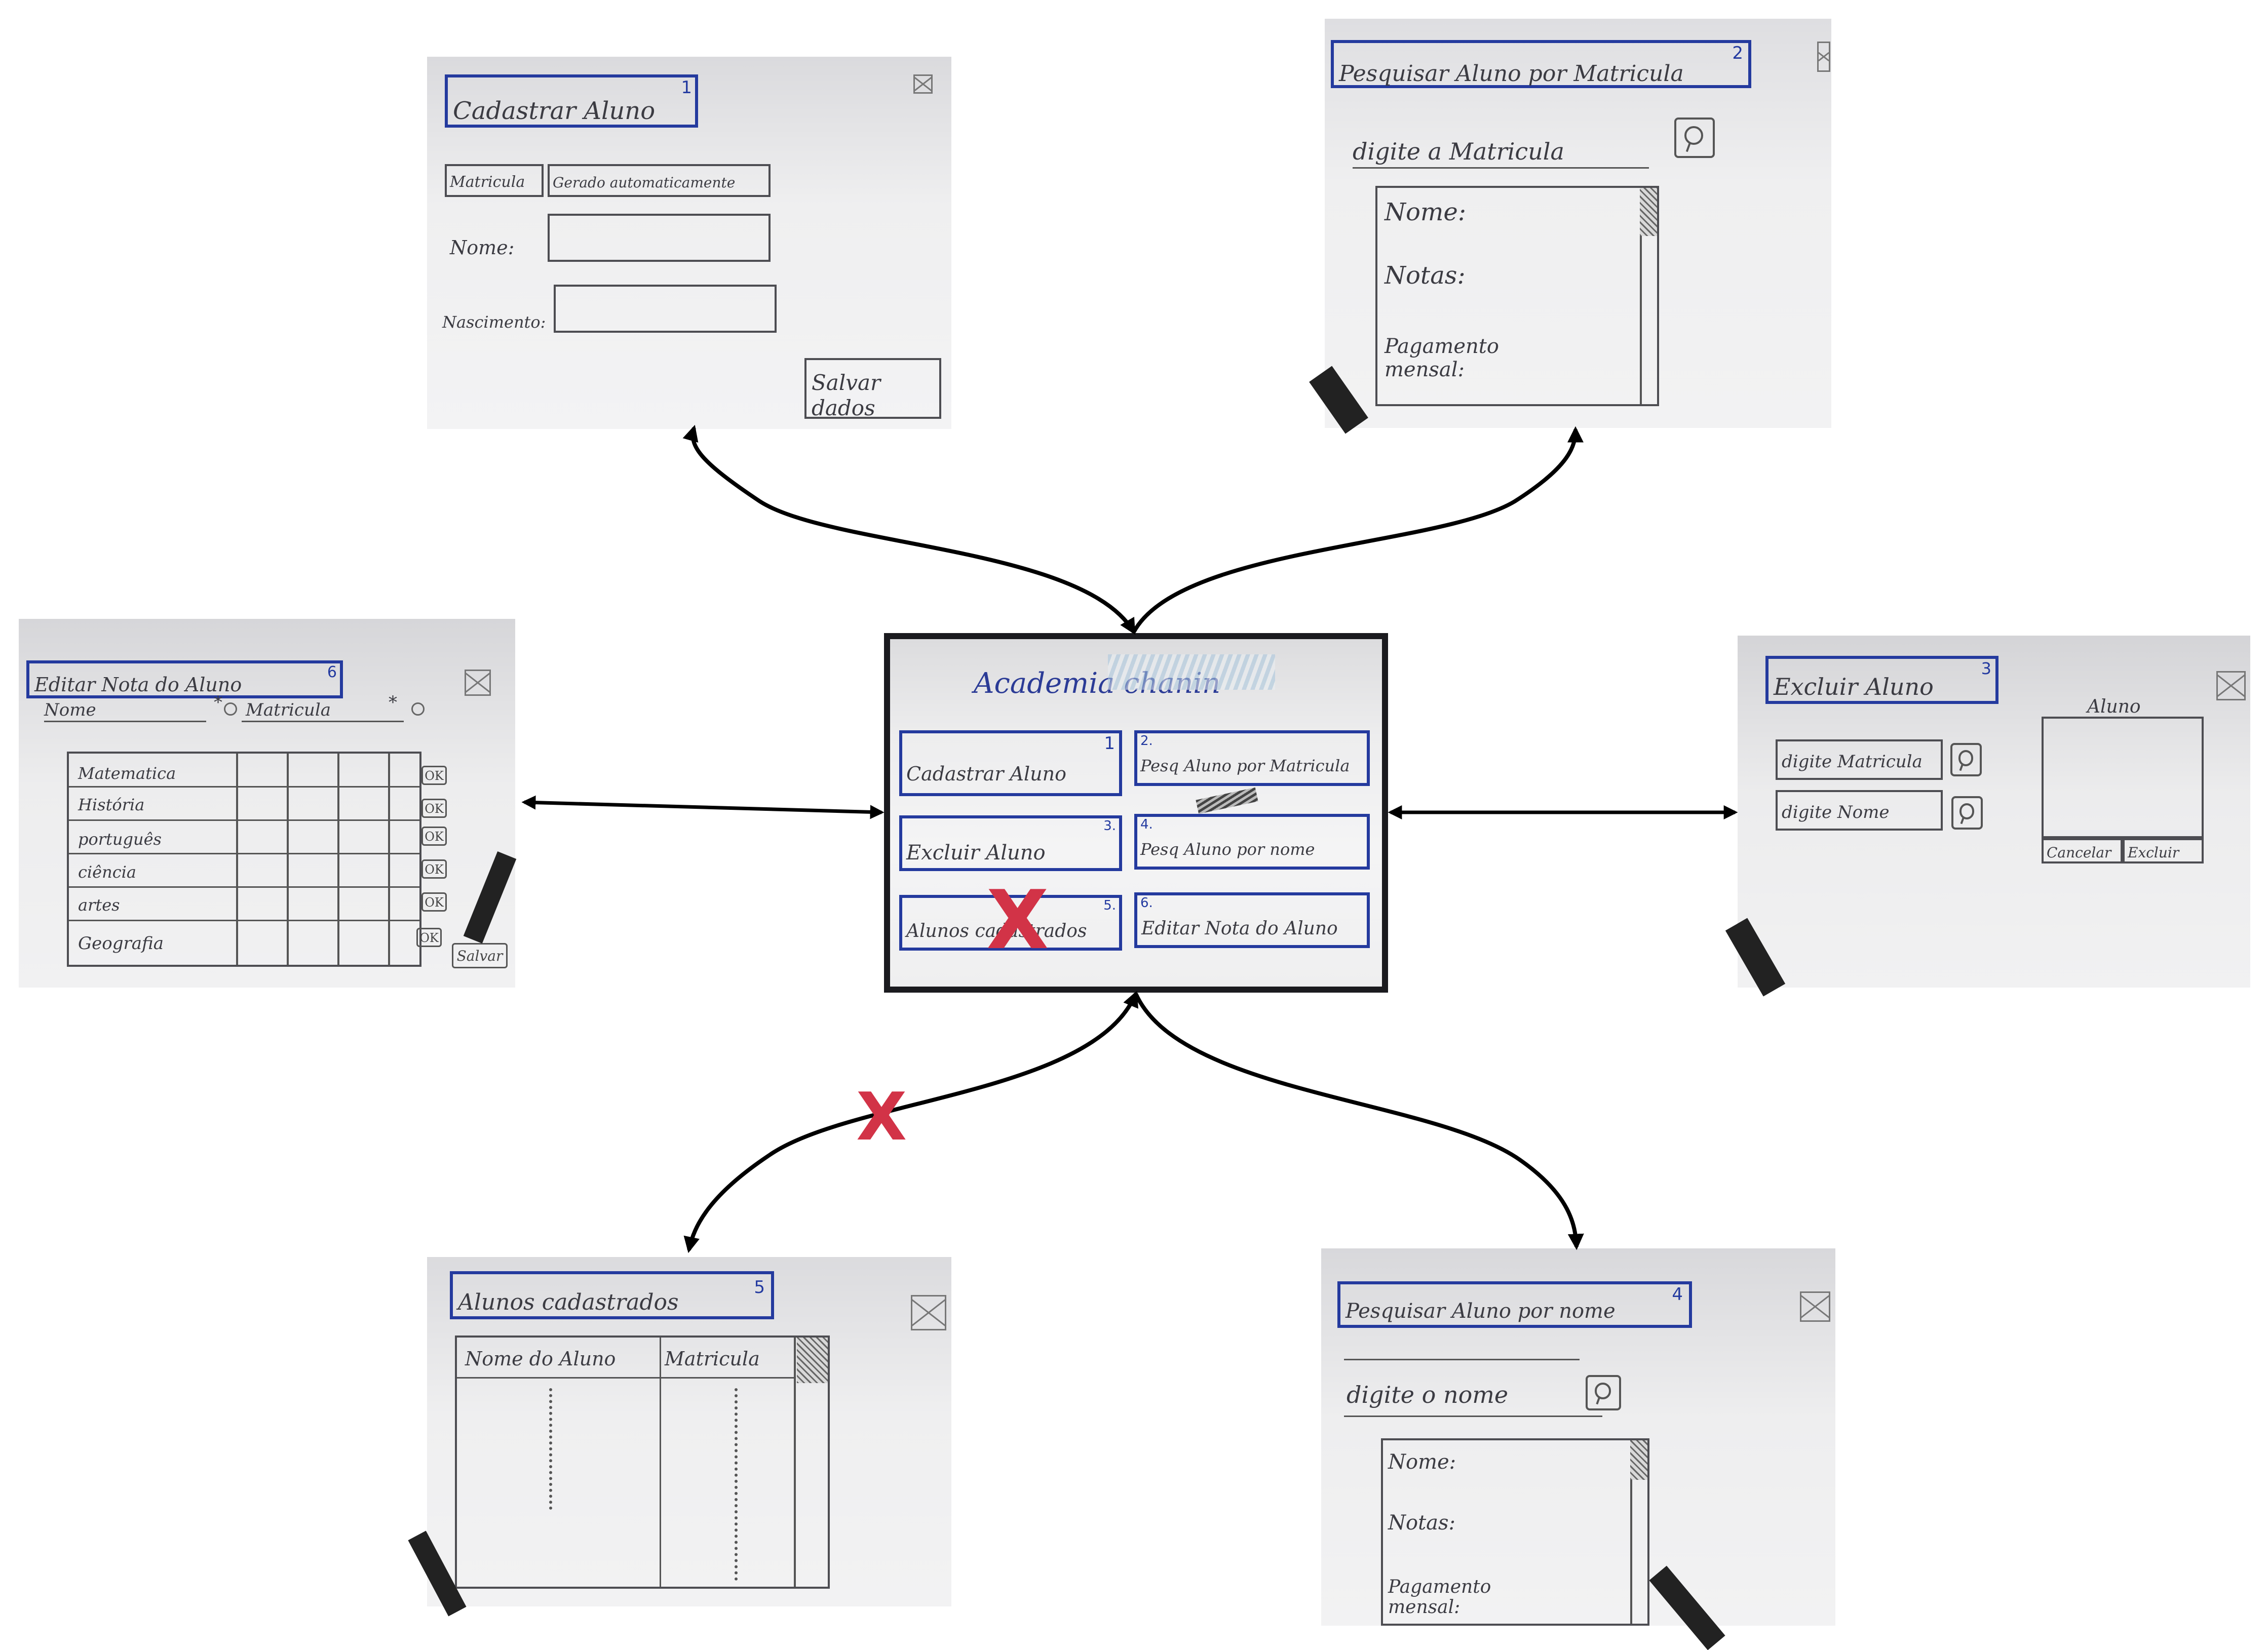  Describe the element at coordinates (910, 1122) in the screenshot. I see `arrow-center-to-screen5` at that location.